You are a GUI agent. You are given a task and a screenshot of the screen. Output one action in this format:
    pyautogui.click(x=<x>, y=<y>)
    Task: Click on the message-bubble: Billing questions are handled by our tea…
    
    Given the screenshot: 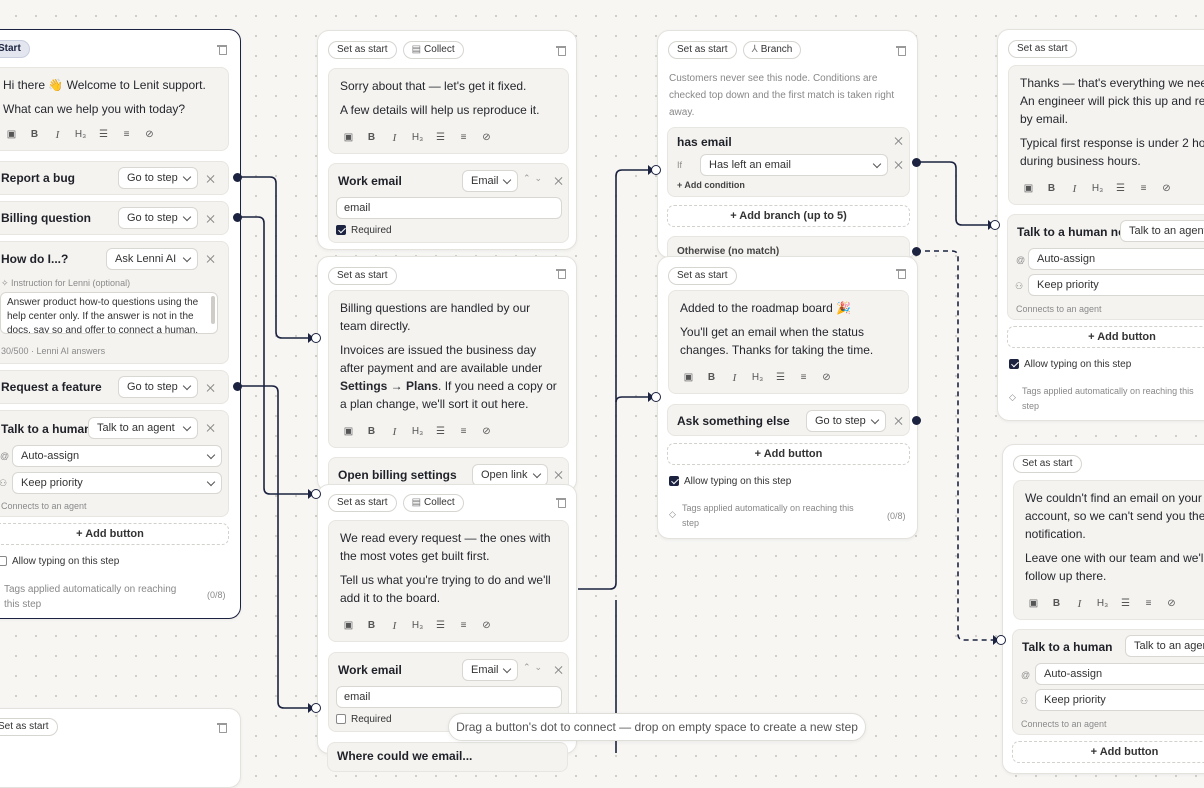 What is the action you would take?
    pyautogui.click(x=448, y=369)
    